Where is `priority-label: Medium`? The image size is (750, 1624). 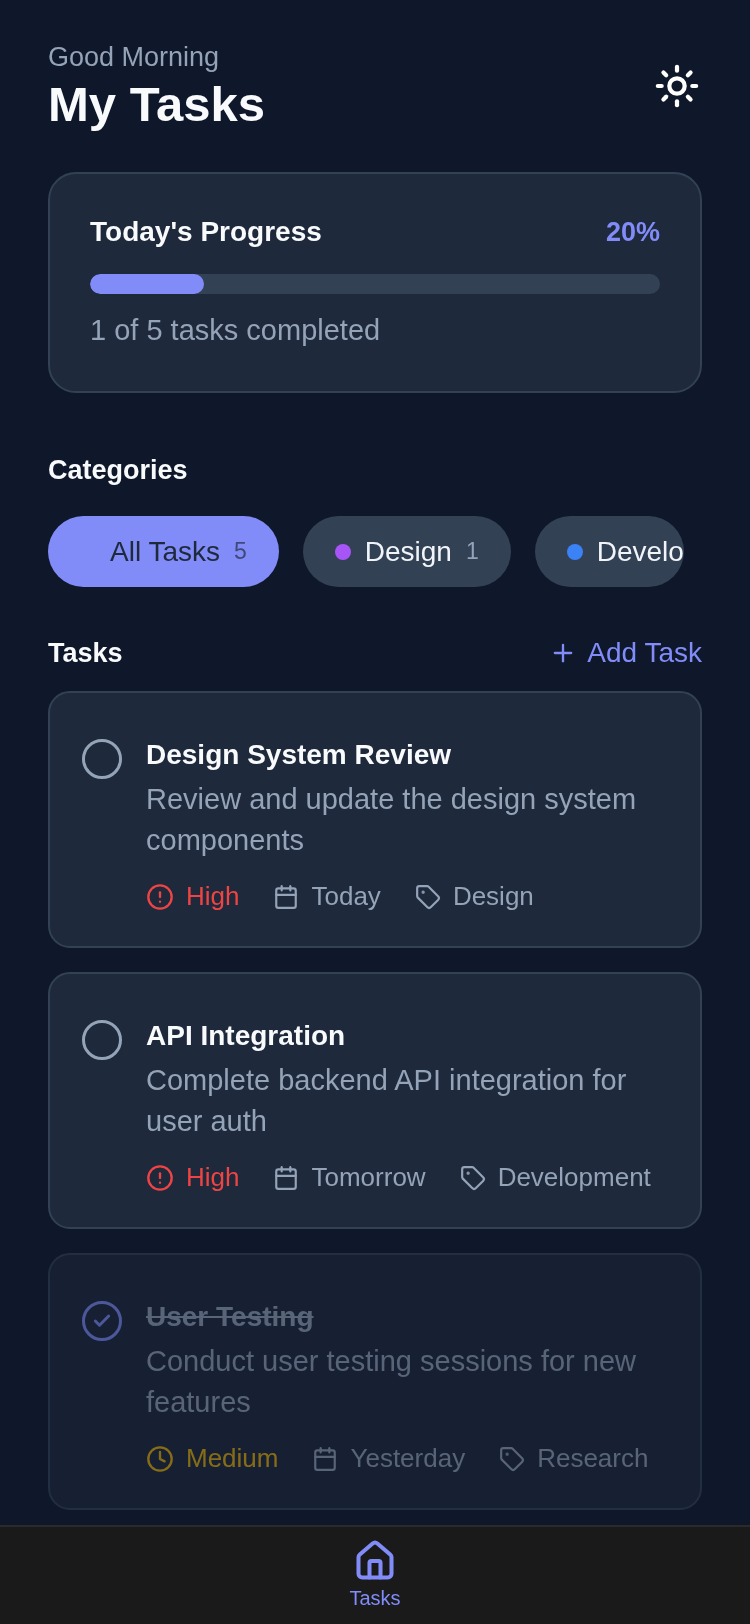 priority-label: Medium is located at coordinates (232, 1458).